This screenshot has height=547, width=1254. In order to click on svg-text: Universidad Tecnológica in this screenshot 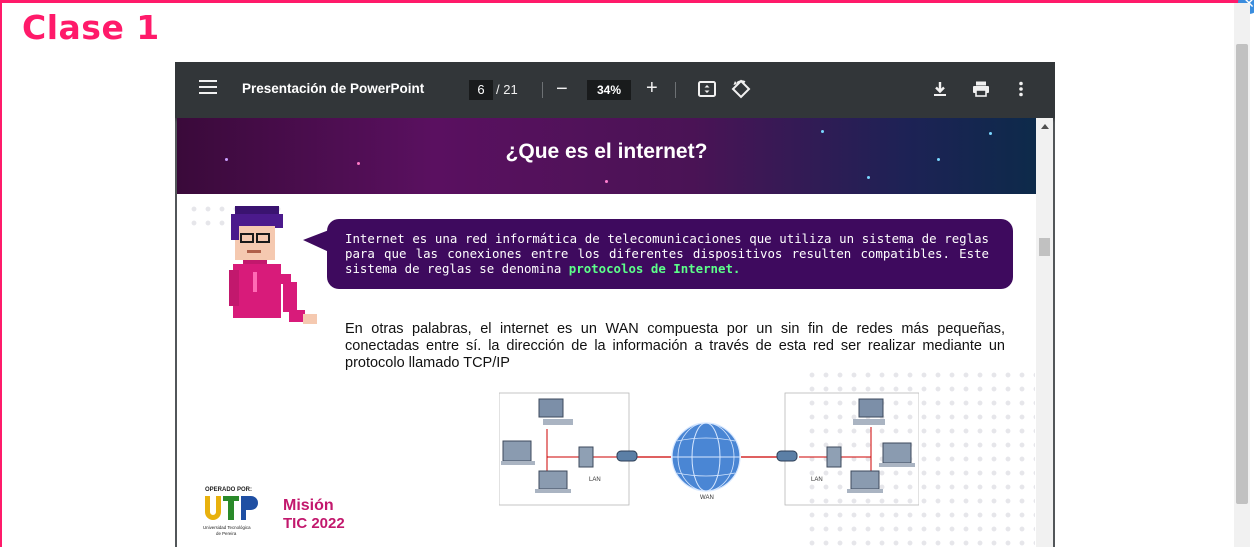, I will do `click(227, 527)`.